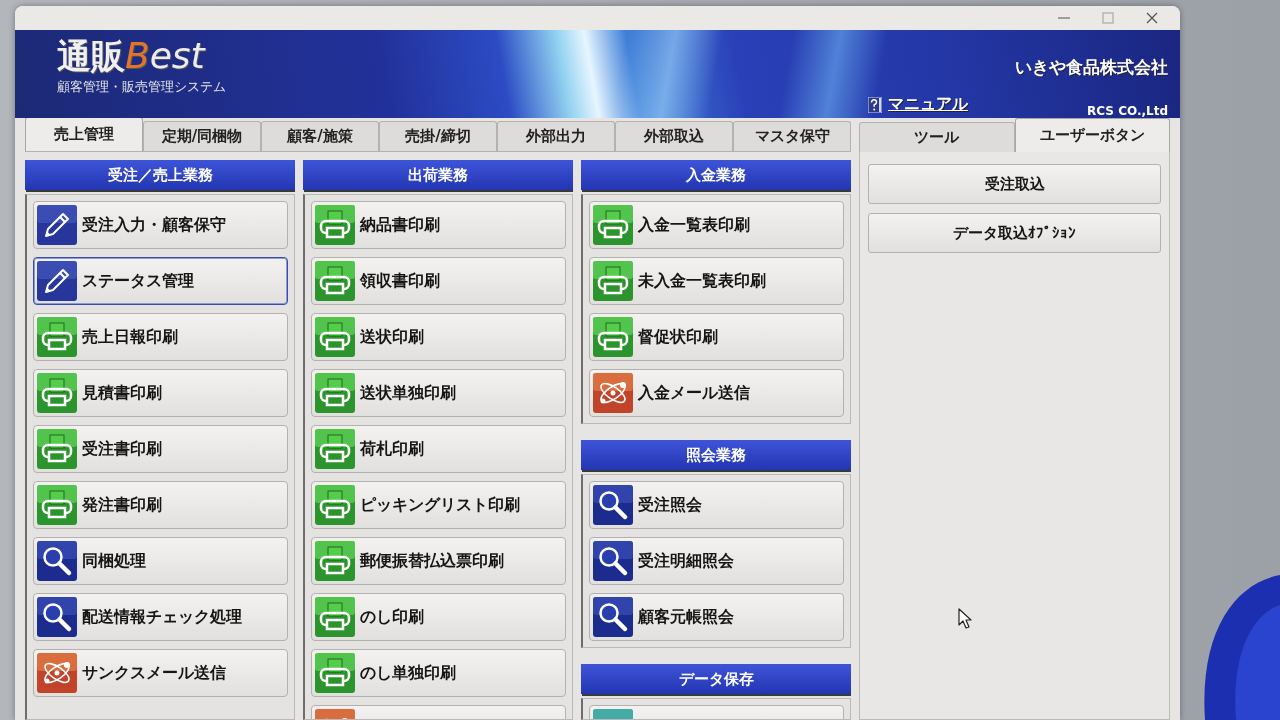 The image size is (1280, 720). What do you see at coordinates (160, 337) in the screenshot?
I see `menu-button: 売上日報印刷` at bounding box center [160, 337].